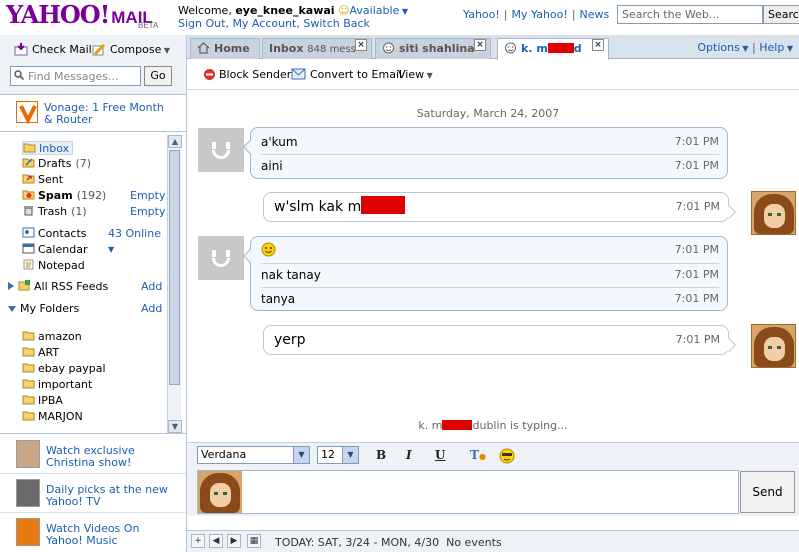  What do you see at coordinates (151, 309) in the screenshot?
I see `add-folder-link: Add` at bounding box center [151, 309].